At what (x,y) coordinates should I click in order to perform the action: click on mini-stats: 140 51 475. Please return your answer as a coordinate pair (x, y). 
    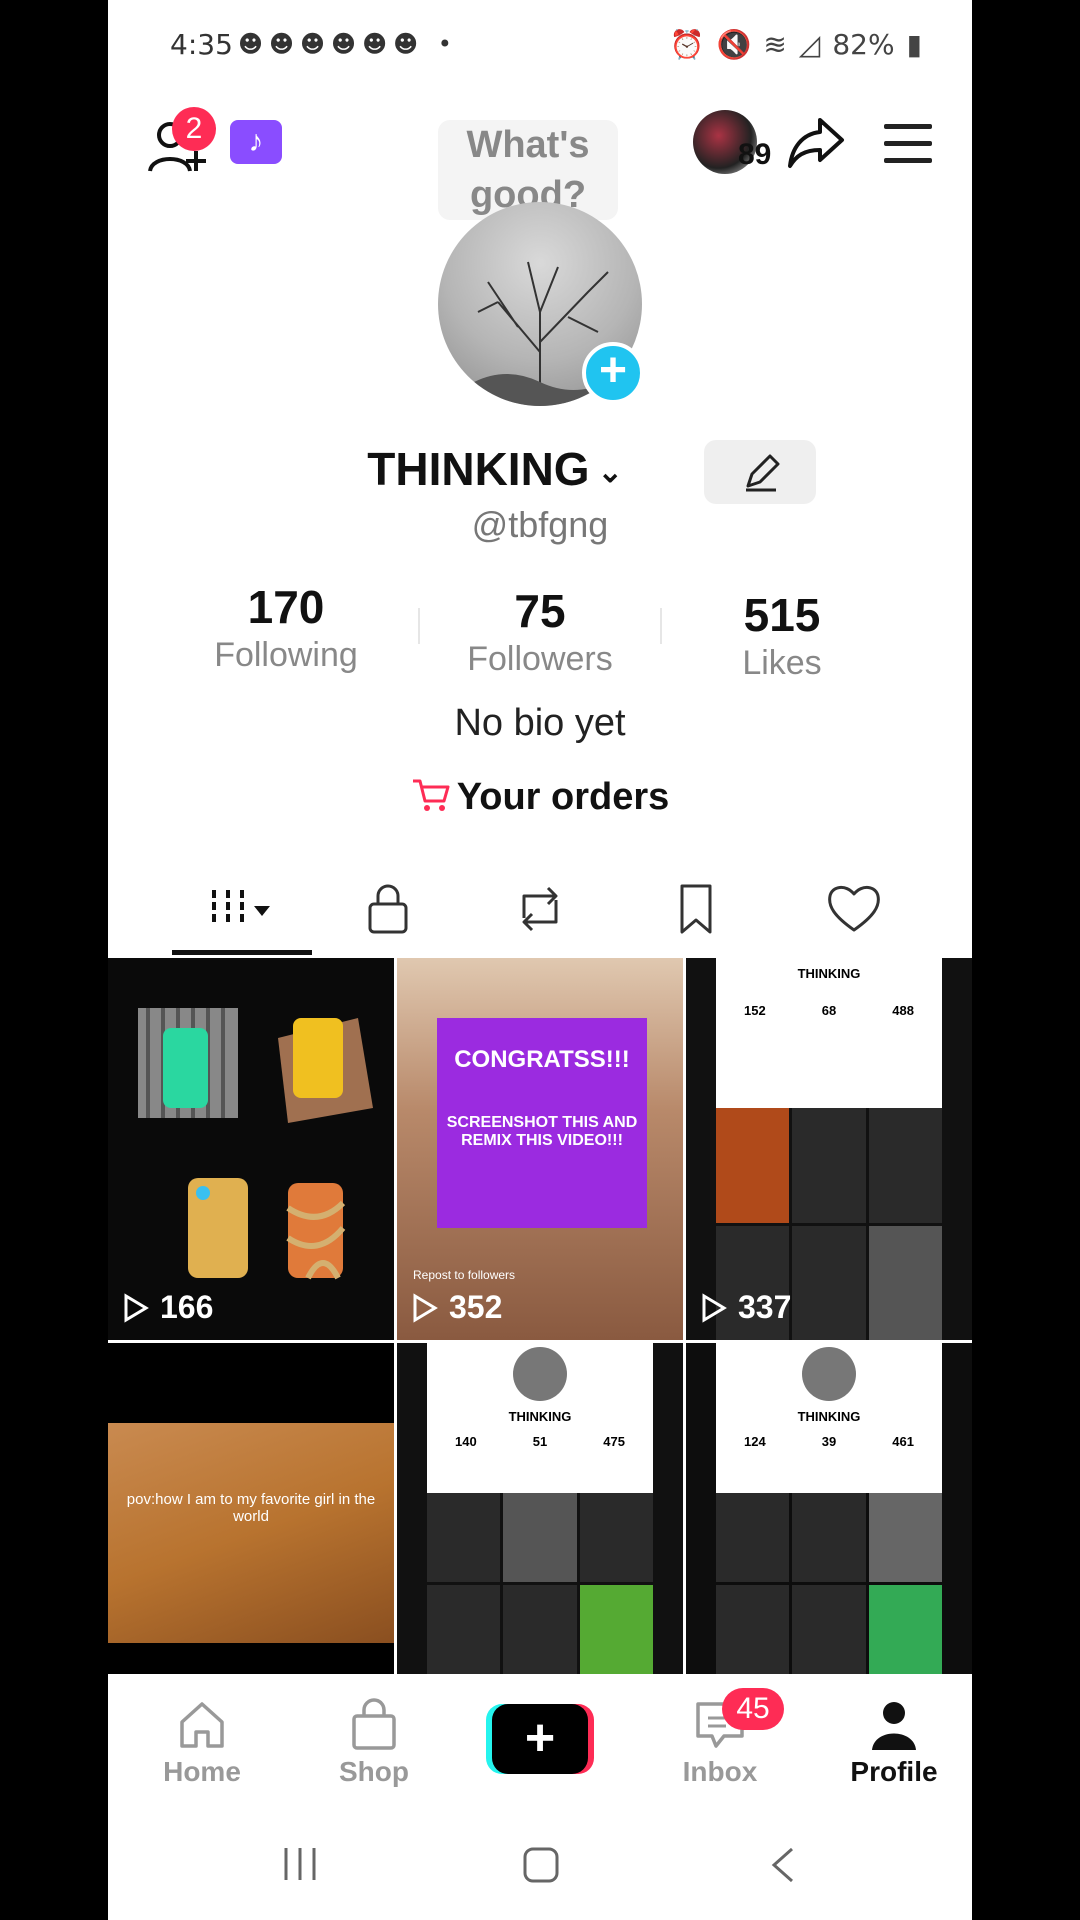
    Looking at the image, I should click on (540, 1441).